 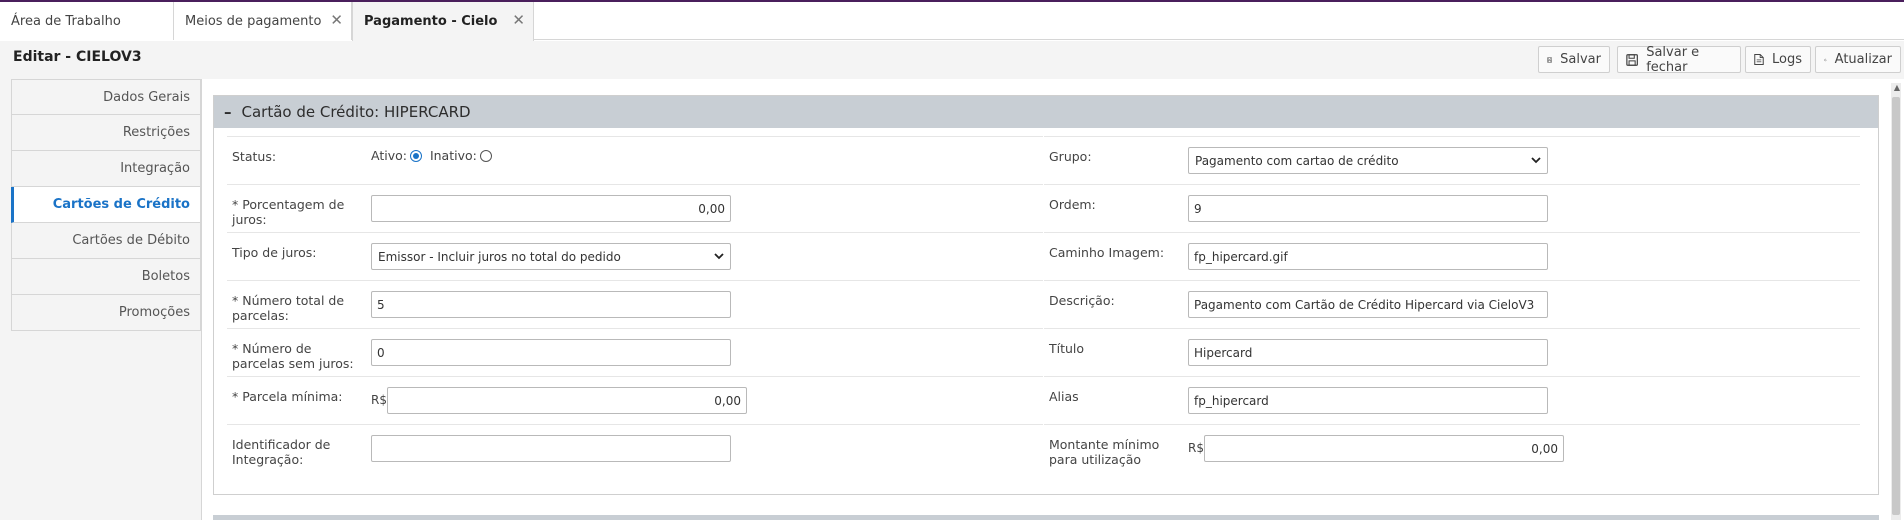 What do you see at coordinates (1064, 396) in the screenshot?
I see `alias-label: Alias` at bounding box center [1064, 396].